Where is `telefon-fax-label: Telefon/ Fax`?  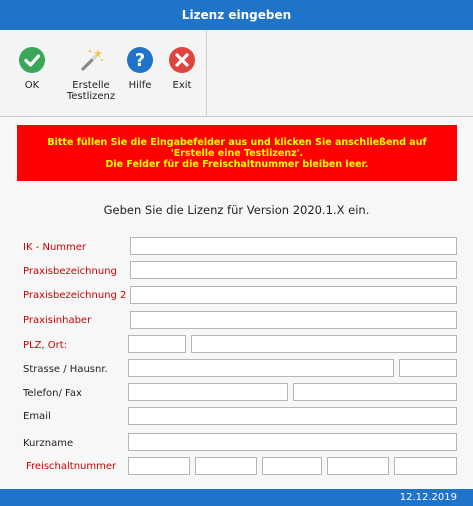
telefon-fax-label: Telefon/ Fax is located at coordinates (52, 393).